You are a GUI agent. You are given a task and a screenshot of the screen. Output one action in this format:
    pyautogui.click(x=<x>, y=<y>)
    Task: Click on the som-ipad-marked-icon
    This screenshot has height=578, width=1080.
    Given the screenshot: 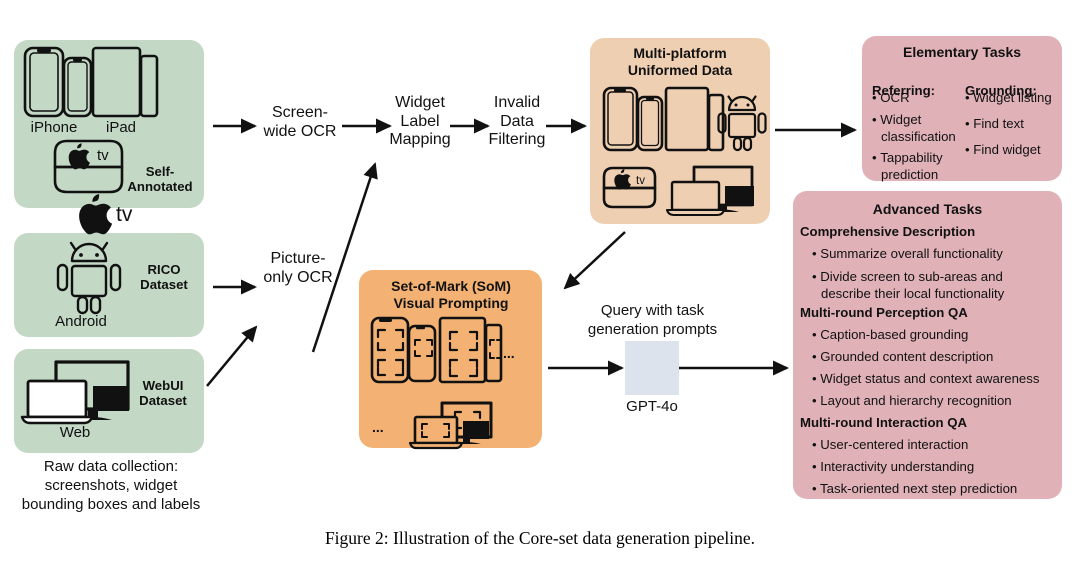 What is the action you would take?
    pyautogui.click(x=470, y=350)
    